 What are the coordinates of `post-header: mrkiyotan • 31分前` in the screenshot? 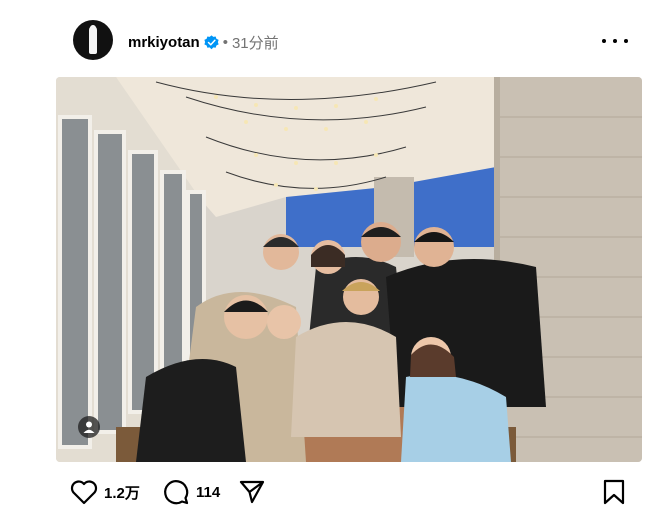 It's located at (203, 42).